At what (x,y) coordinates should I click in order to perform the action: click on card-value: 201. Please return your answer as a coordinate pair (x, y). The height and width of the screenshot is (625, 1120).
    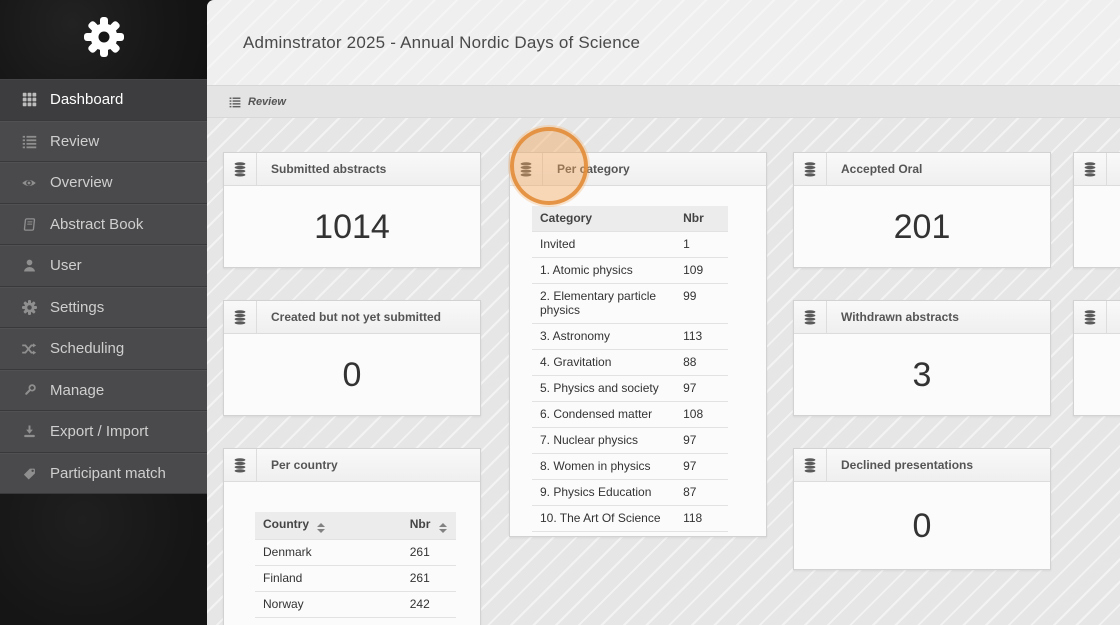
    Looking at the image, I should click on (922, 226).